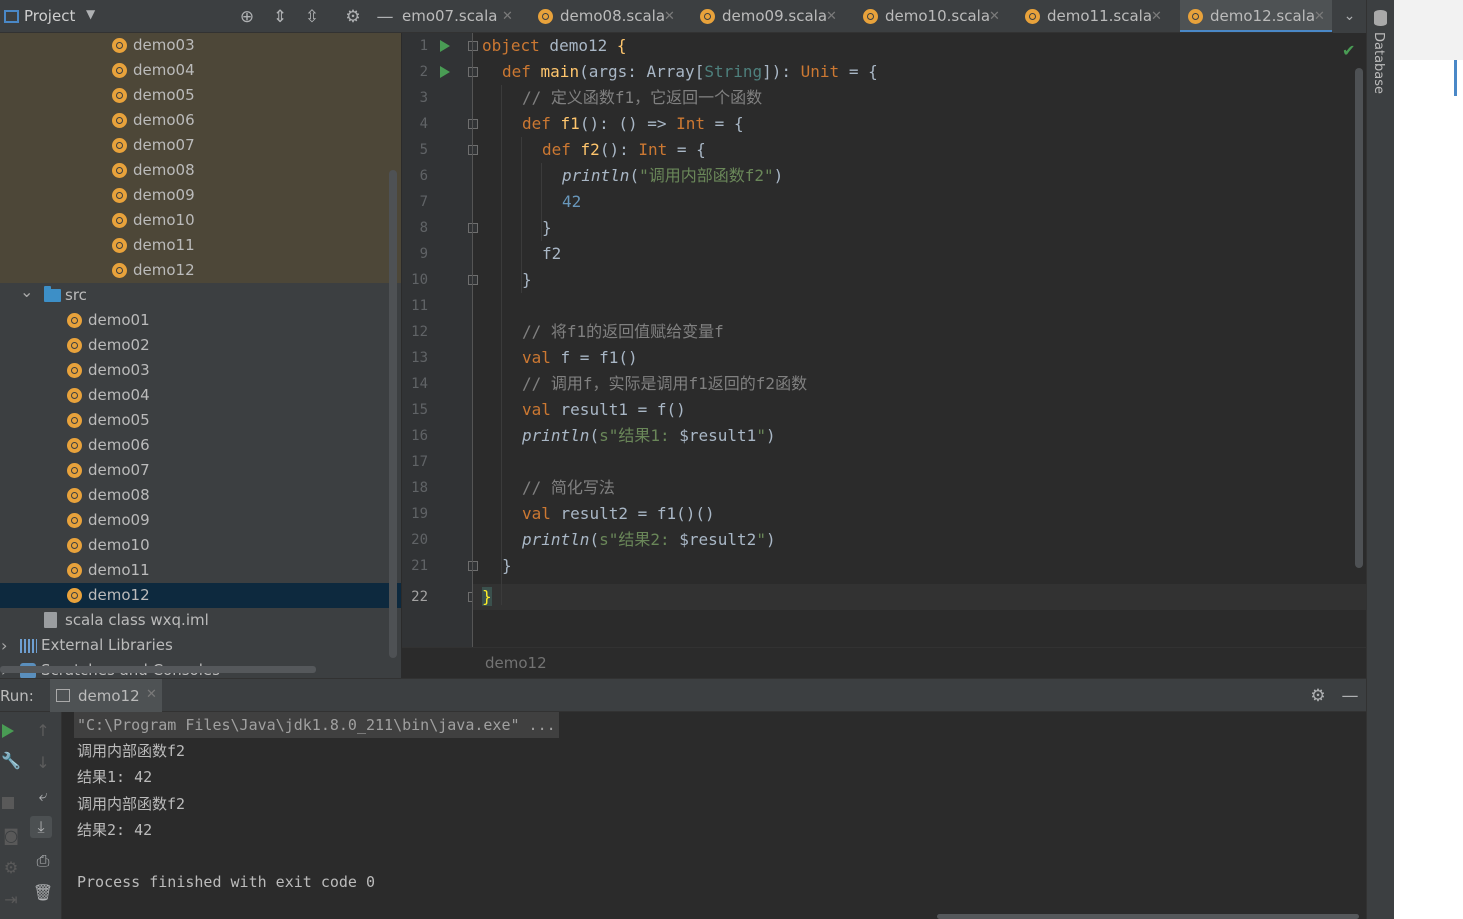  What do you see at coordinates (419, 306) in the screenshot?
I see `line-number: 11` at bounding box center [419, 306].